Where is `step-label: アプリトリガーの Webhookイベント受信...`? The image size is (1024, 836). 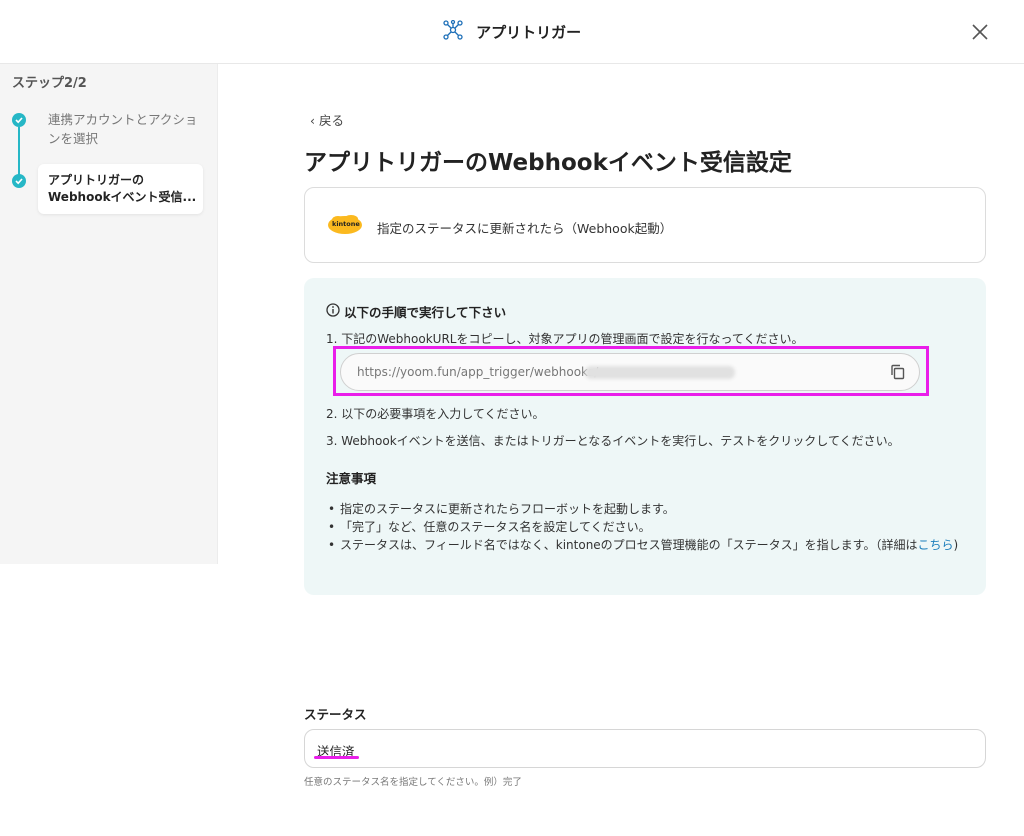 step-label: アプリトリガーの Webhookイベント受信... is located at coordinates (122, 188).